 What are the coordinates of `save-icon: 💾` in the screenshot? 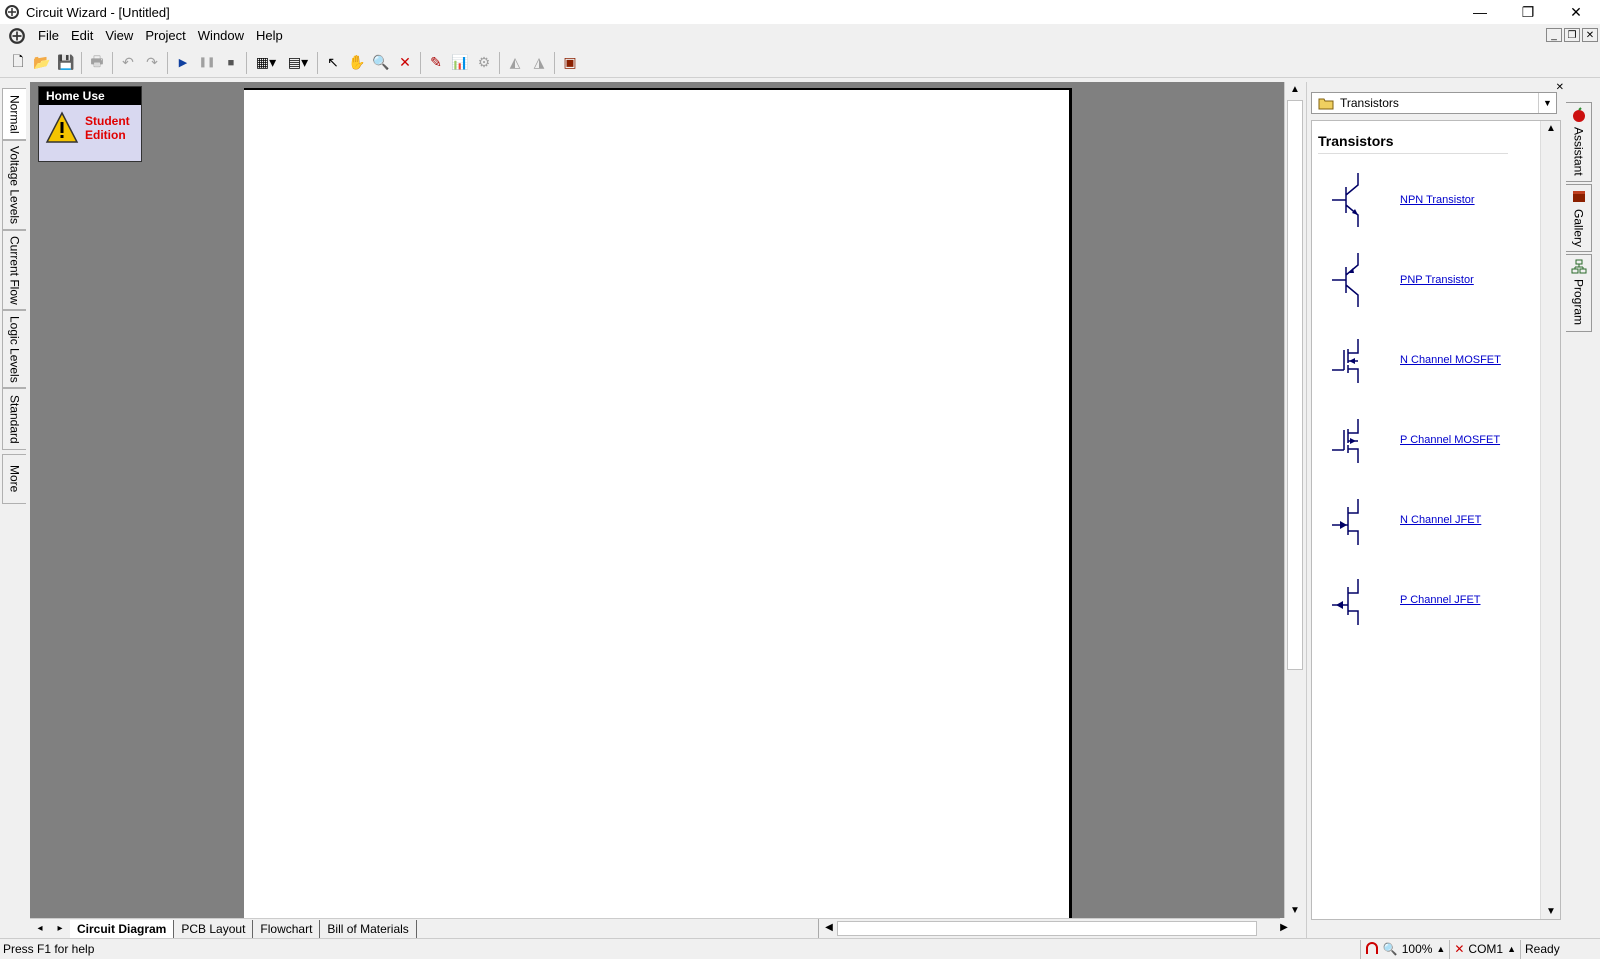 It's located at (66, 63).